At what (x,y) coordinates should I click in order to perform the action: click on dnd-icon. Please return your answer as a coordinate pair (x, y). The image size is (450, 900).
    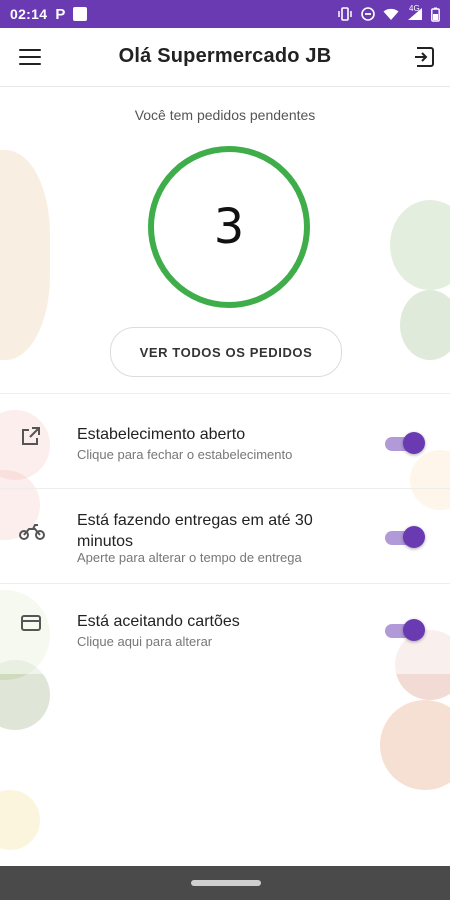
    Looking at the image, I should click on (368, 14).